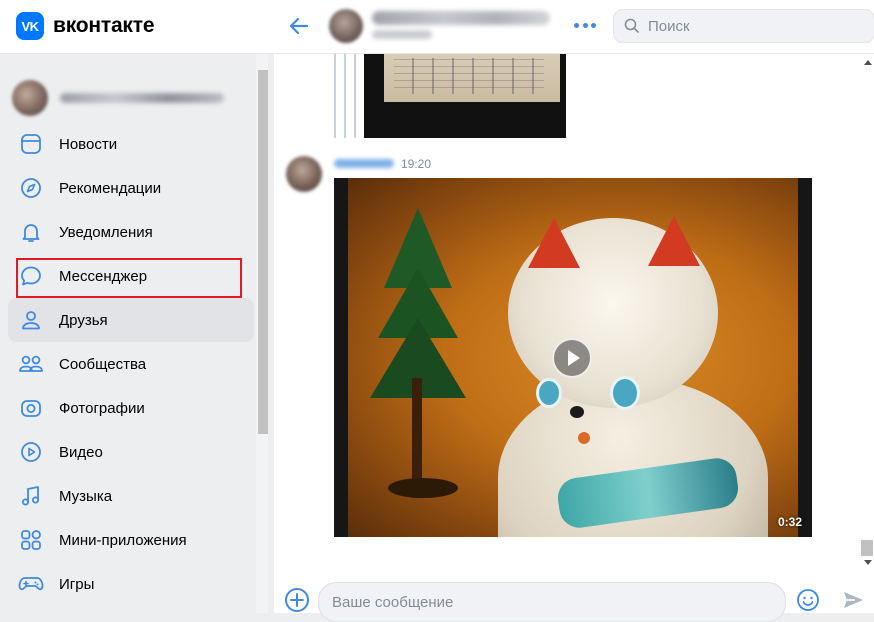 This screenshot has height=622, width=874. Describe the element at coordinates (808, 600) in the screenshot. I see `emoji-smile-icon` at that location.